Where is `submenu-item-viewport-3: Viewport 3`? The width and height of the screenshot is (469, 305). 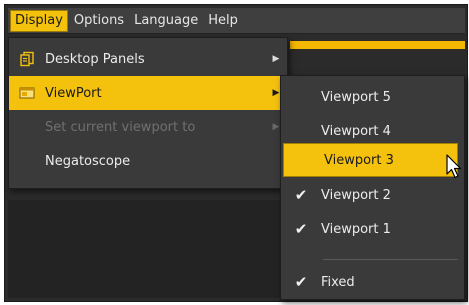 submenu-item-viewport-3: Viewport 3 is located at coordinates (370, 160).